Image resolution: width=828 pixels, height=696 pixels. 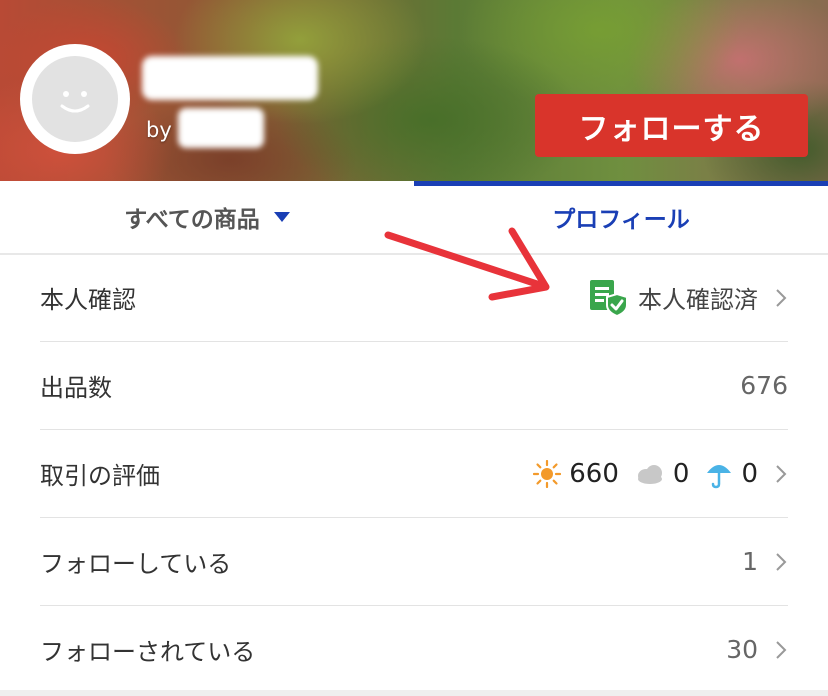 What do you see at coordinates (76, 388) in the screenshot?
I see `listings-label: 出品数` at bounding box center [76, 388].